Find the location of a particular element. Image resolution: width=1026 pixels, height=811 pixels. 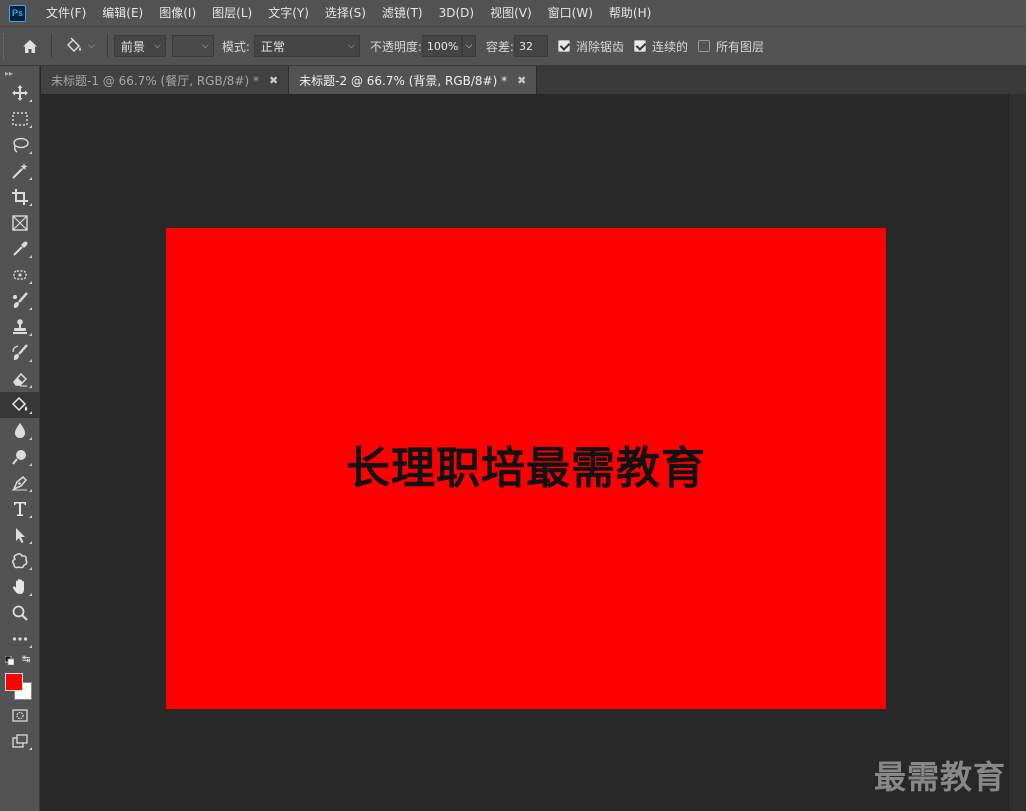

swap-colors-icon: ↹ is located at coordinates (26, 659).